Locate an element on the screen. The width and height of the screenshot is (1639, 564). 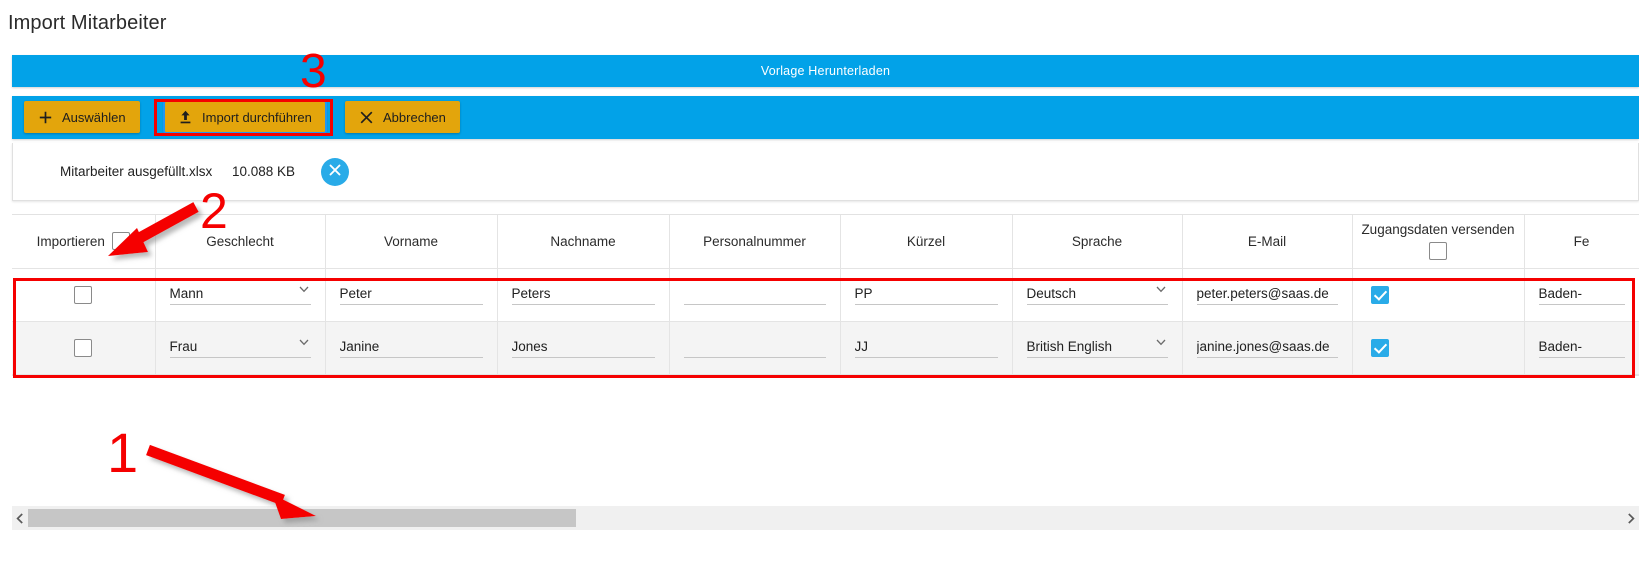
column-header-importieren-label: Importieren is located at coordinates (70, 241).